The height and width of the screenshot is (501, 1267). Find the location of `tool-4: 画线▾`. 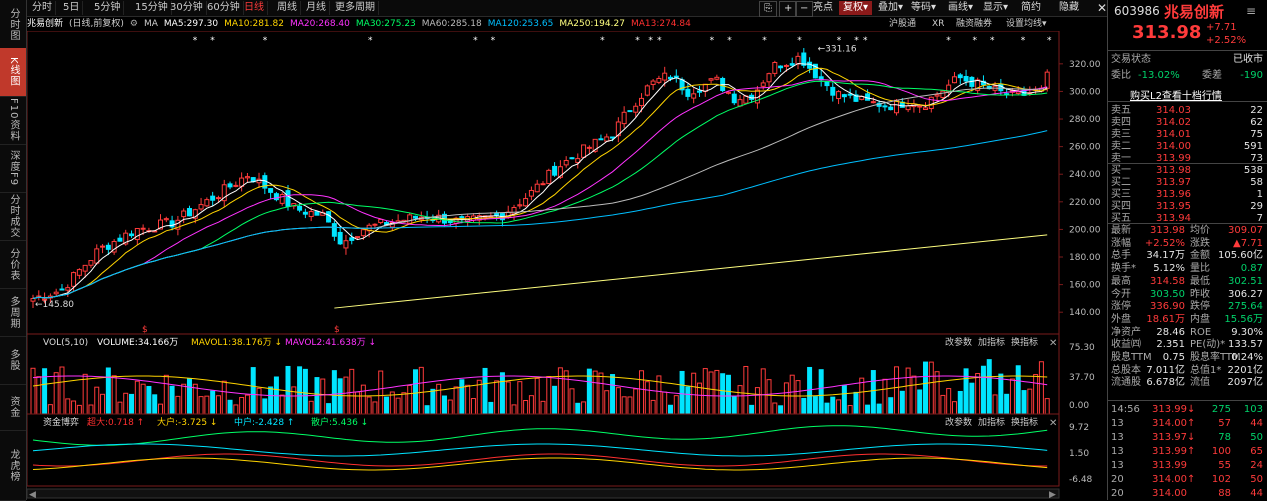

tool-4: 画线▾ is located at coordinates (960, 8).